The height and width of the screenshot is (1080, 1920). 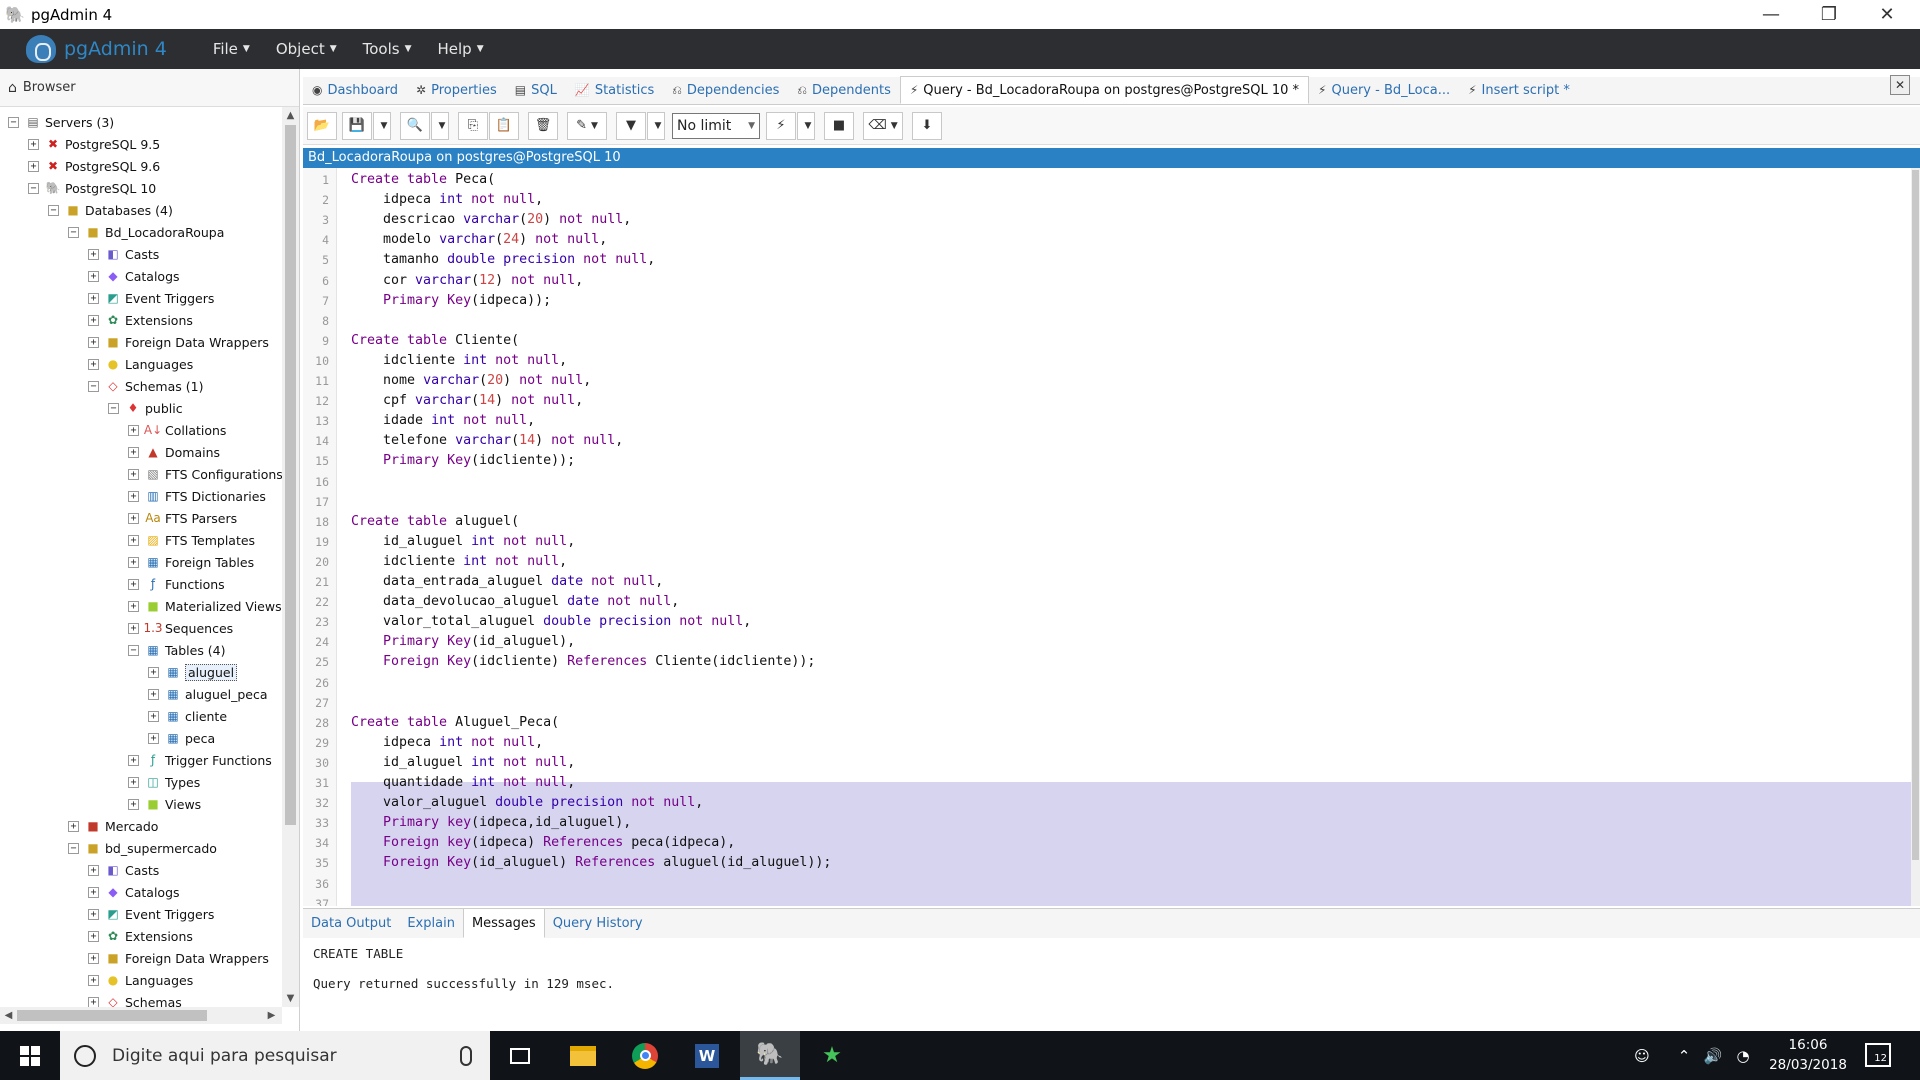 What do you see at coordinates (290, 557) in the screenshot?
I see `tree-vertical-scrollbar: ▲ ▼` at bounding box center [290, 557].